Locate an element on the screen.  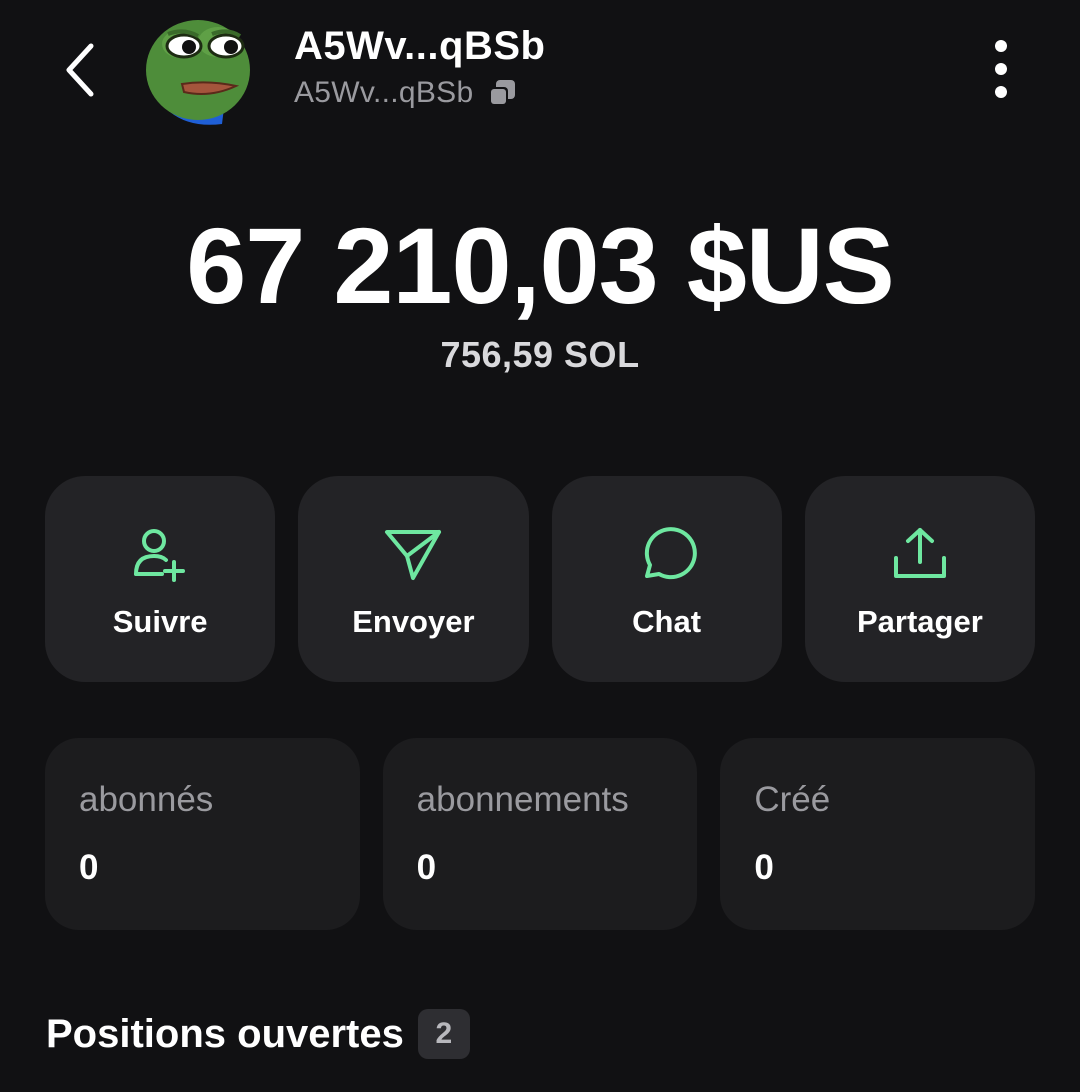
followers-count: 0 is located at coordinates (89, 867).